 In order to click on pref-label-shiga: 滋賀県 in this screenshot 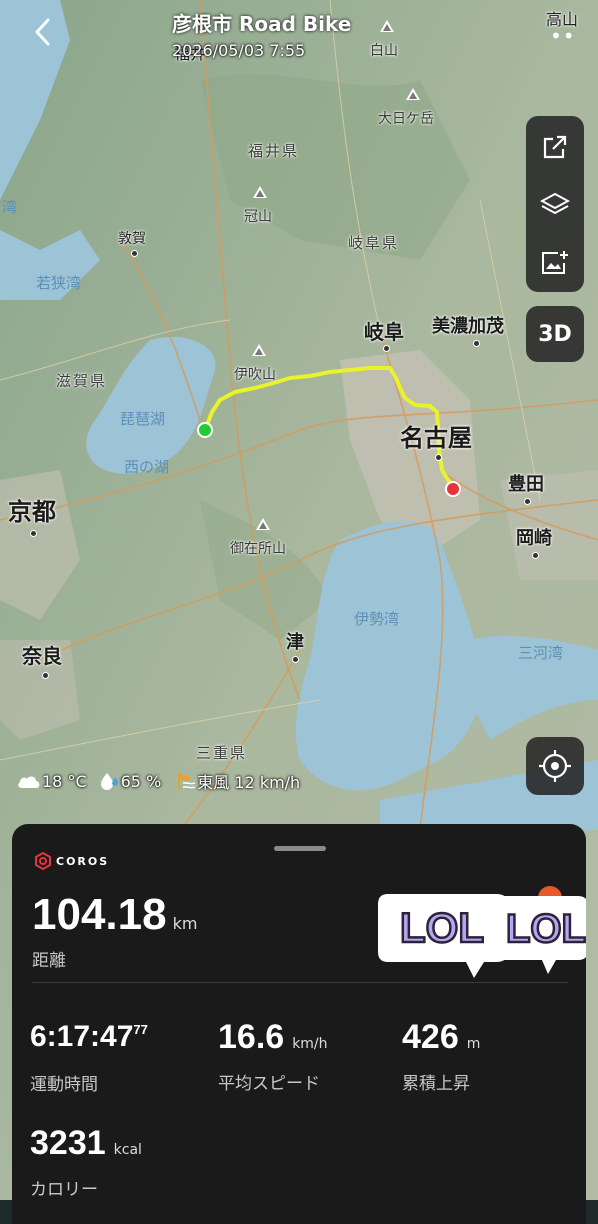, I will do `click(82, 381)`.